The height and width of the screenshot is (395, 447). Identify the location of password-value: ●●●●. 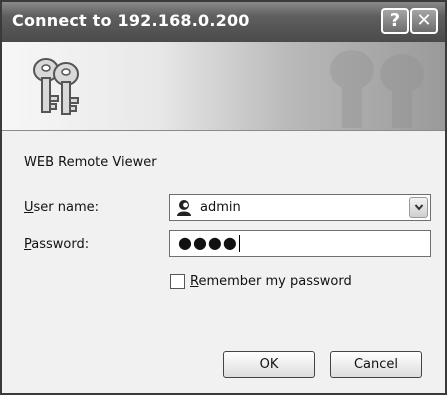
(209, 242).